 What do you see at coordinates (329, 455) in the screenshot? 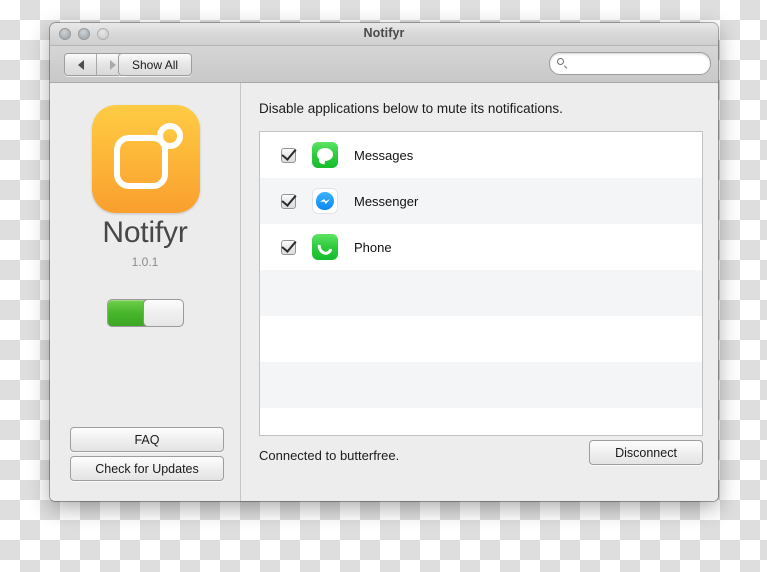
I see `connection-status: Connected to butterfree.` at bounding box center [329, 455].